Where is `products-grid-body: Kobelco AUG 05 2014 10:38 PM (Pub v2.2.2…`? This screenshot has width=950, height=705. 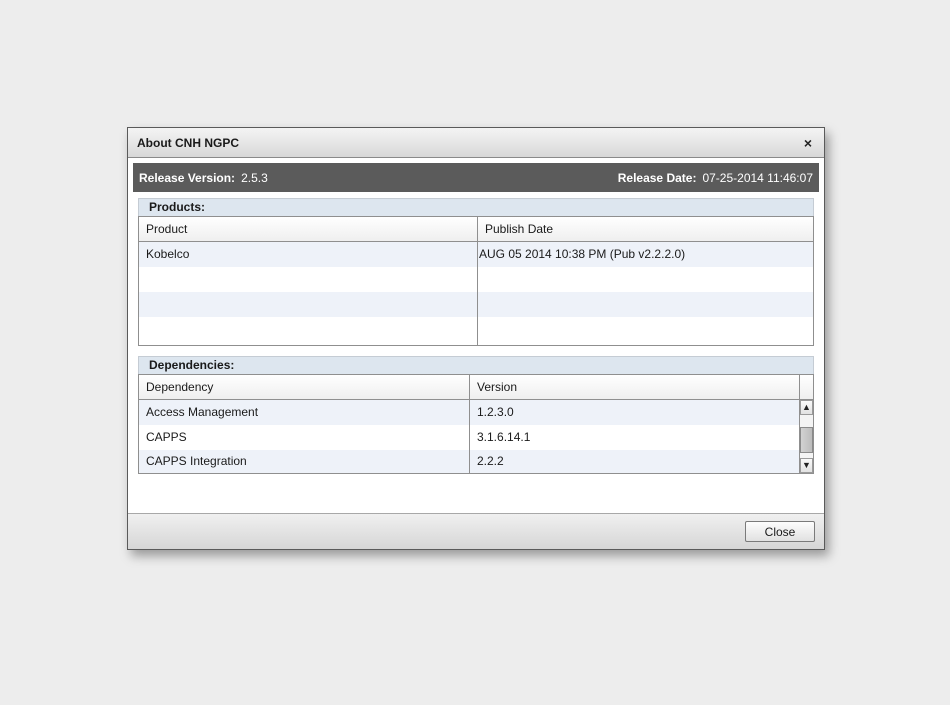
products-grid-body: Kobelco AUG 05 2014 10:38 PM (Pub v2.2.2… is located at coordinates (476, 293).